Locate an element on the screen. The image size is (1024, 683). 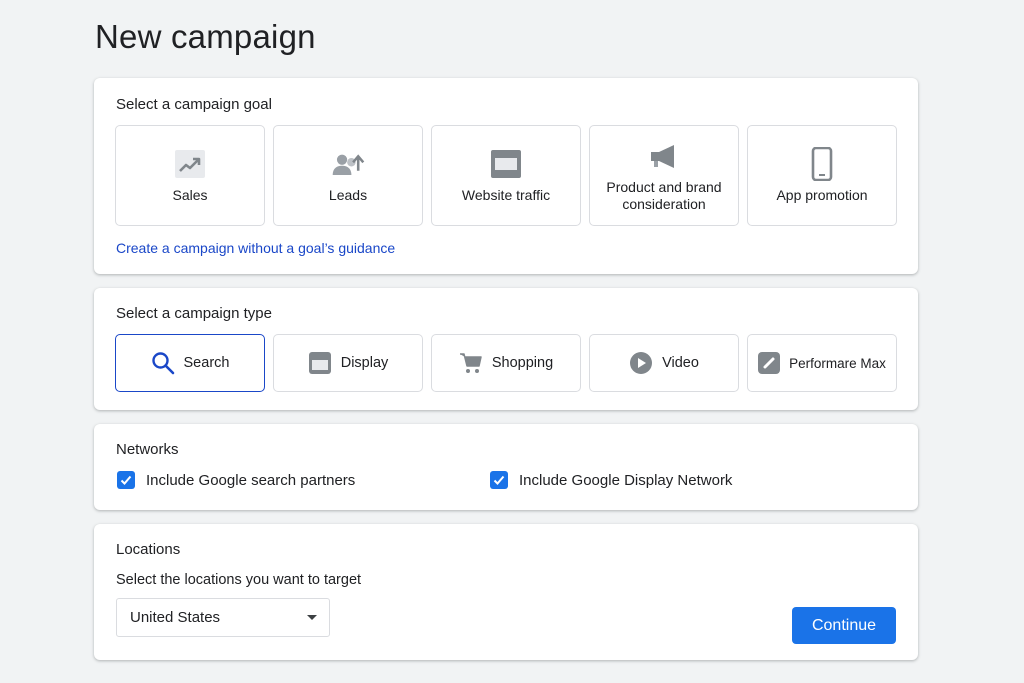
display-network-label: Include Google Display Network is located at coordinates (626, 480).